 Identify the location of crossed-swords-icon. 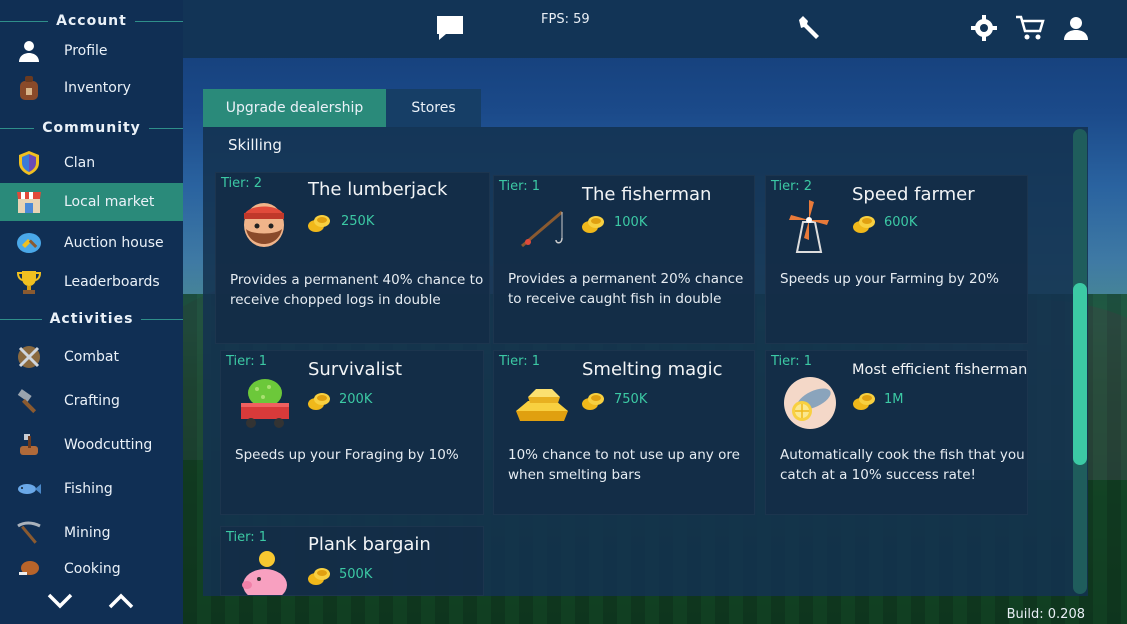
(29, 357).